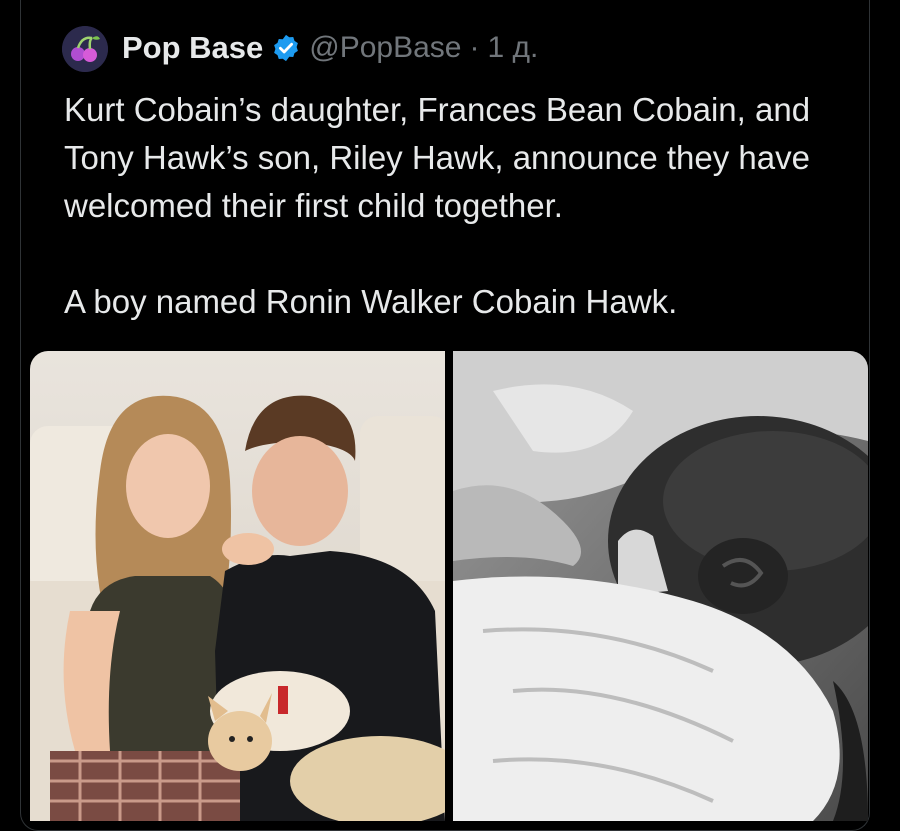 Image resolution: width=900 pixels, height=831 pixels. I want to click on pop-base-logo-icon, so click(85, 49).